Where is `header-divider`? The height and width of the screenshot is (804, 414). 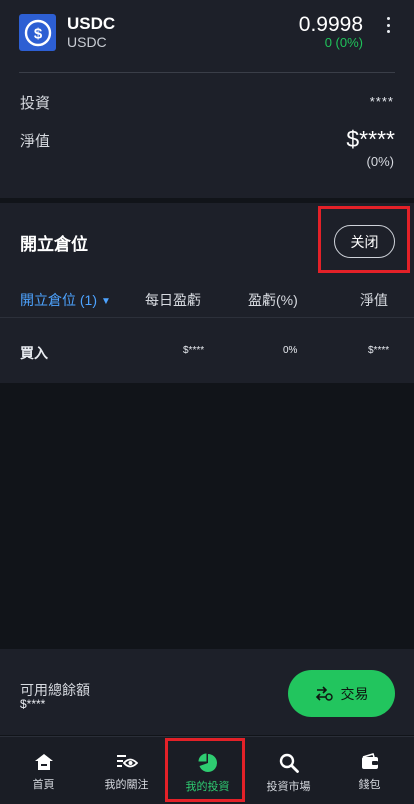
header-divider is located at coordinates (207, 72).